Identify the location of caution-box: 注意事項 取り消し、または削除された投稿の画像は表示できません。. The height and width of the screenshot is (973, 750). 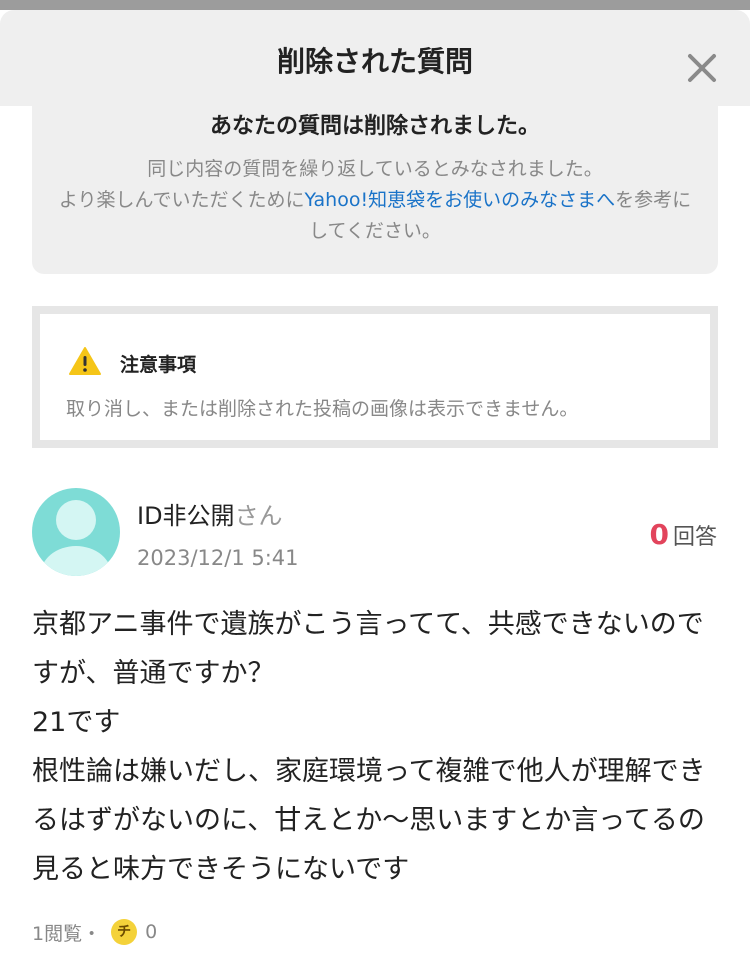
(375, 377).